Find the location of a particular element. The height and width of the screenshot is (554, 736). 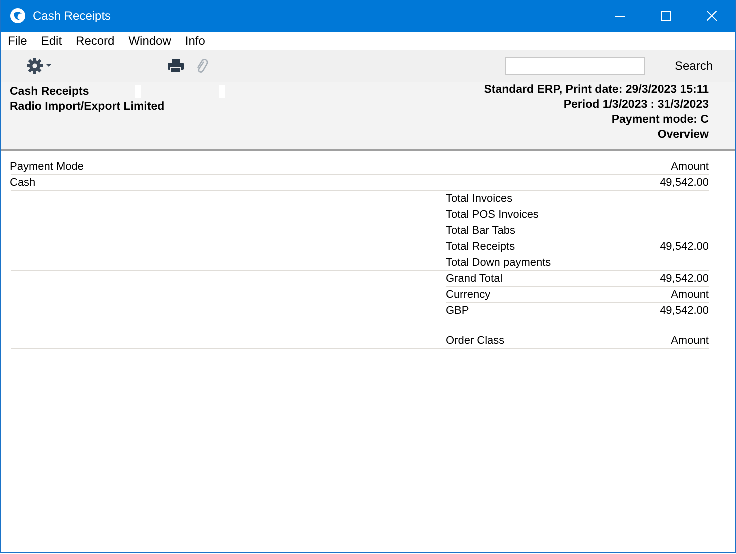

gear-icon is located at coordinates (40, 66).